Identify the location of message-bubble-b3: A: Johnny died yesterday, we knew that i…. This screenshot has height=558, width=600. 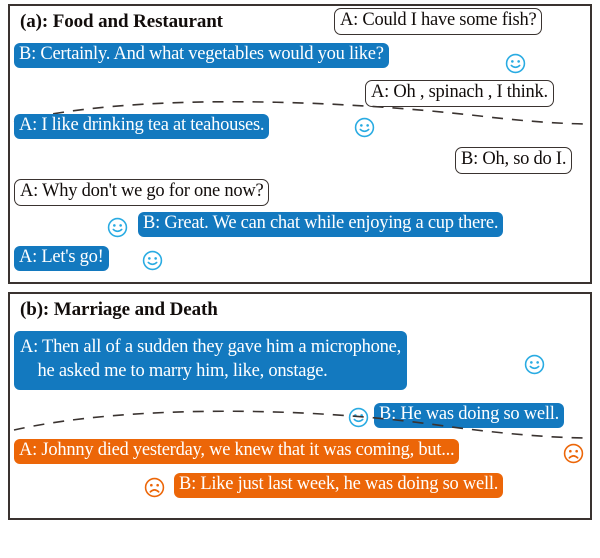
(237, 451).